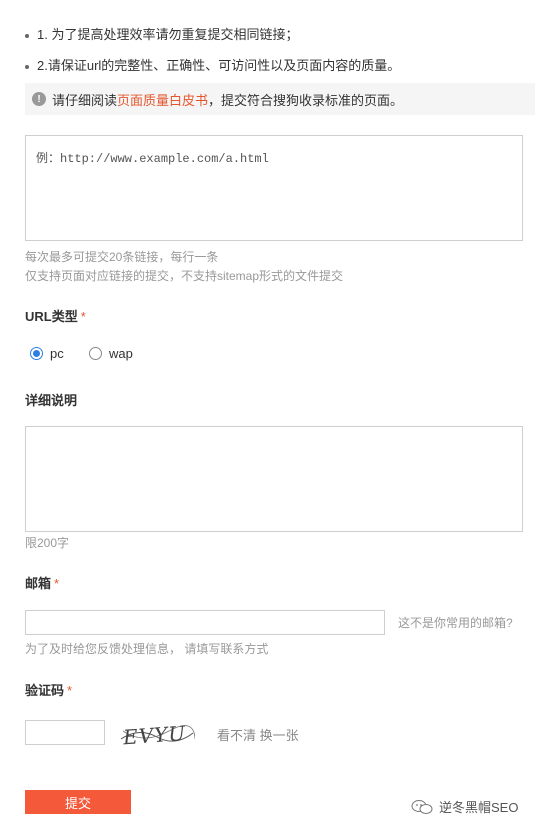 Image resolution: width=535 pixels, height=831 pixels. What do you see at coordinates (184, 276) in the screenshot?
I see `url-hint-sitemap: 仅支持页面对应链接的提交，不支持sitemap形式的文件提交` at bounding box center [184, 276].